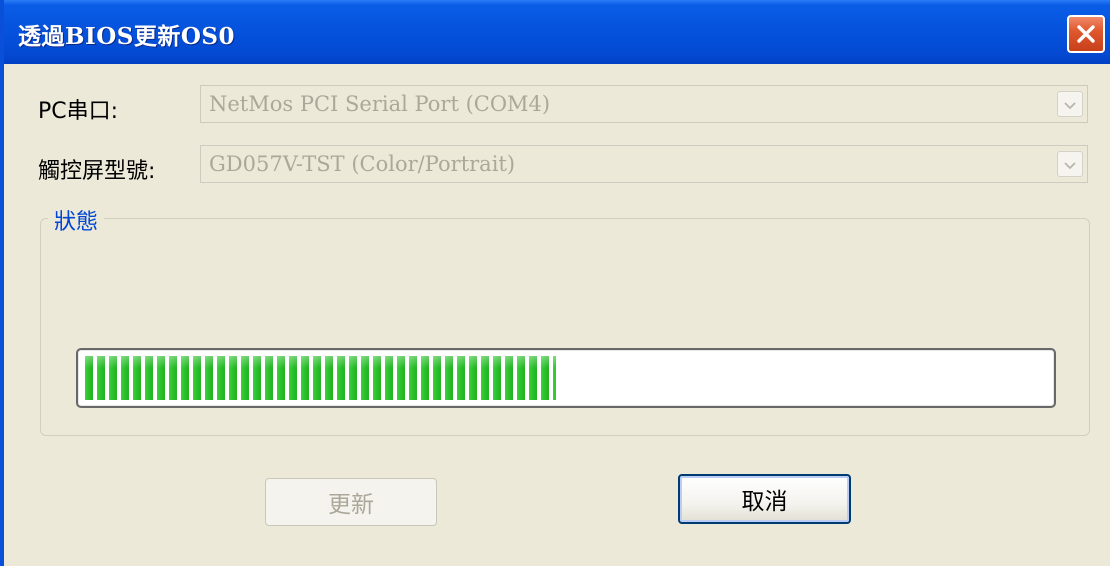  I want to click on progress-fill, so click(320, 378).